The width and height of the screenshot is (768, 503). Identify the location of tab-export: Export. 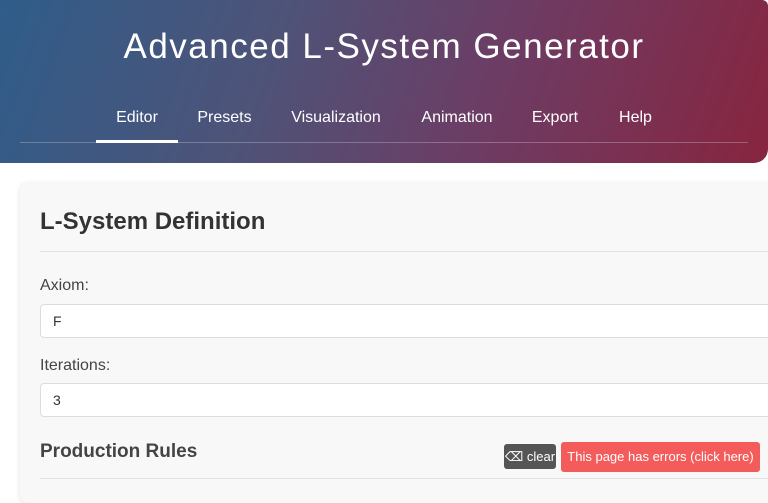
(555, 119).